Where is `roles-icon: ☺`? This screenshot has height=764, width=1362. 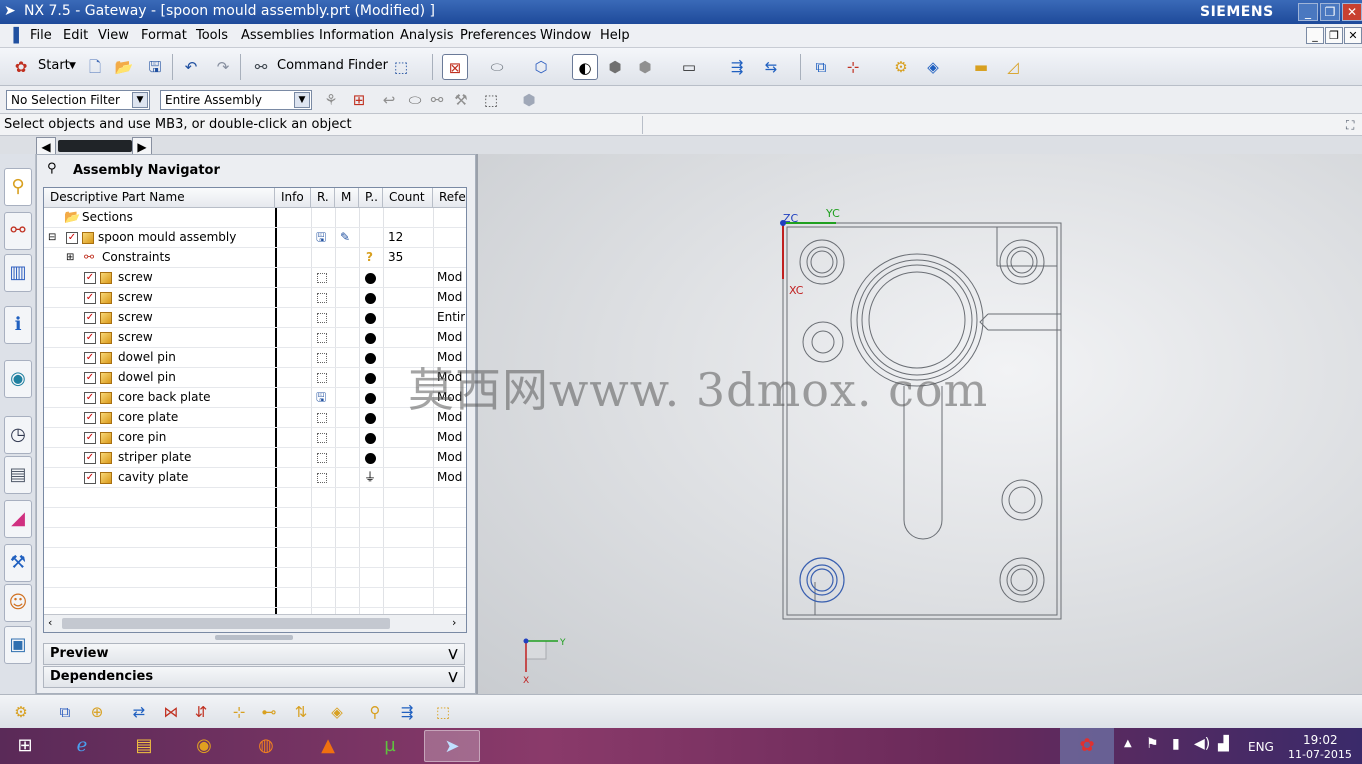 roles-icon: ☺ is located at coordinates (18, 603).